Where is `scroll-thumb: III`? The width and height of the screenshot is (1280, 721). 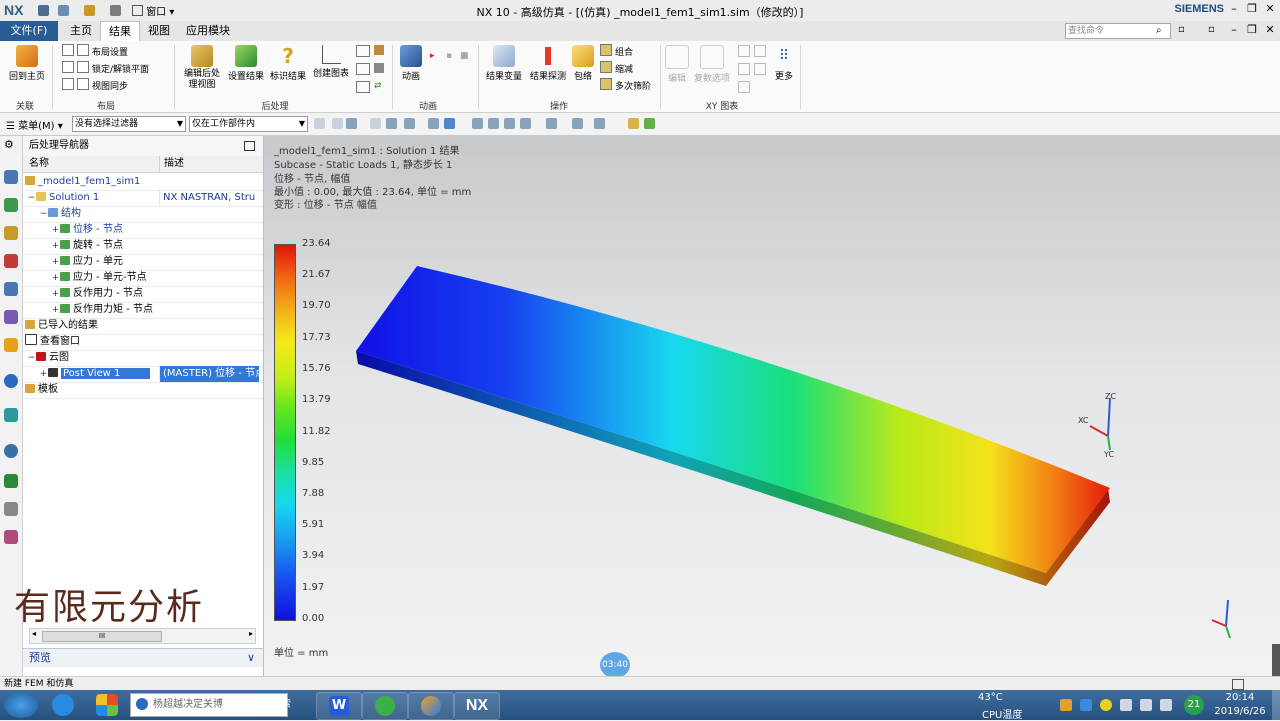 scroll-thumb: III is located at coordinates (102, 636).